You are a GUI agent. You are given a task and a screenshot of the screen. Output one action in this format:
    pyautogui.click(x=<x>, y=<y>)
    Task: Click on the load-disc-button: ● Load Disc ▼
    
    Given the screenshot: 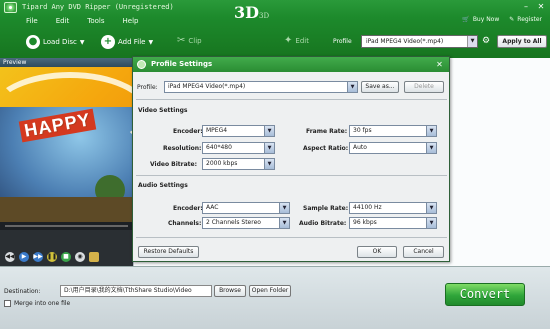 What is the action you would take?
    pyautogui.click(x=55, y=42)
    